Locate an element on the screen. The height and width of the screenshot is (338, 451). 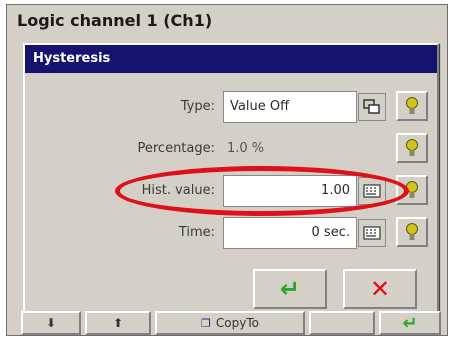
highlight-ellipse is located at coordinates (262, 191).